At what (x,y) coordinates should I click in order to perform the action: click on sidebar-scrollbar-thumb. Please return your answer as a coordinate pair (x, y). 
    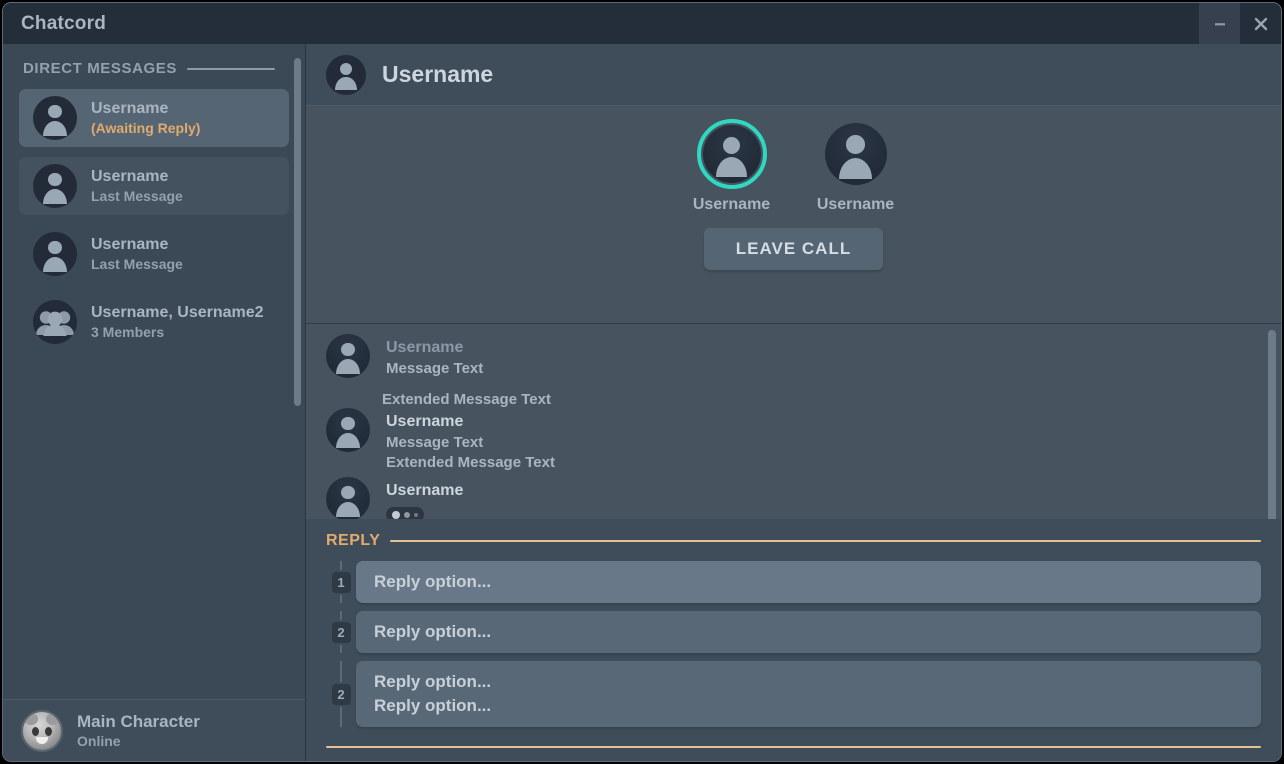
    Looking at the image, I should click on (297, 232).